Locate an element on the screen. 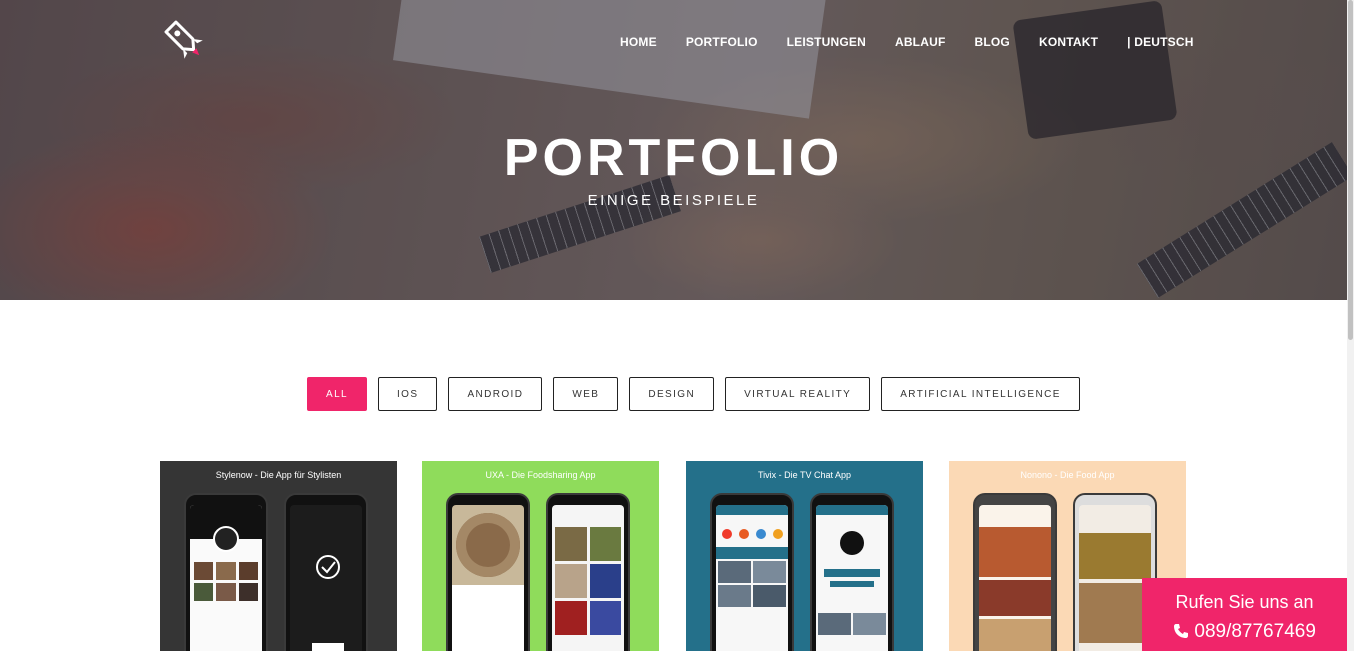 This screenshot has height=651, width=1354. nav-item-kontakt: KONTAKT is located at coordinates (1068, 42).